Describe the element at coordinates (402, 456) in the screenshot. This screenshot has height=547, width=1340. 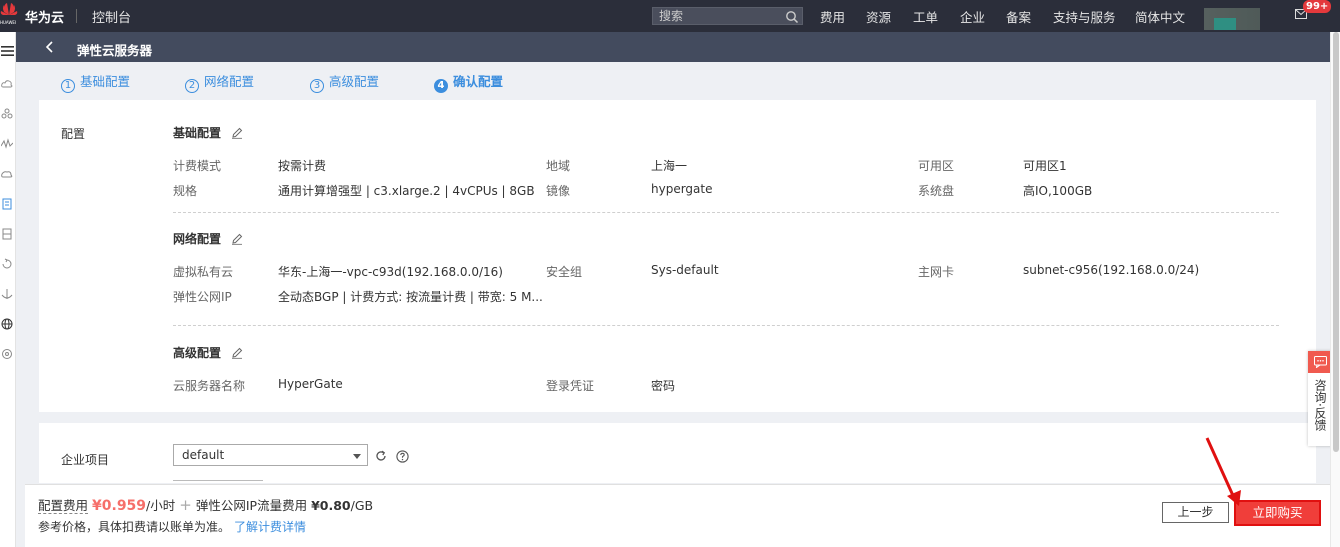
I see `help-icon` at that location.